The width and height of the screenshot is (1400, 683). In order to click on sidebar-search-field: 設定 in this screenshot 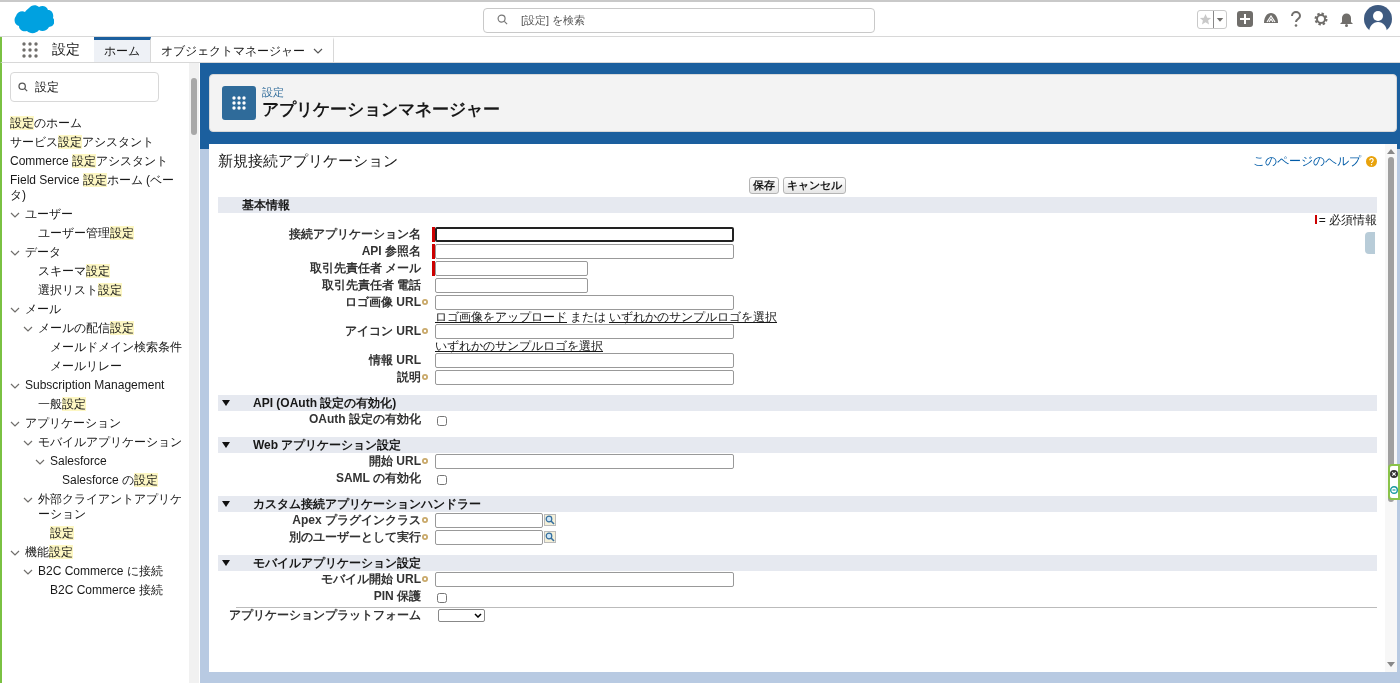, I will do `click(84, 87)`.